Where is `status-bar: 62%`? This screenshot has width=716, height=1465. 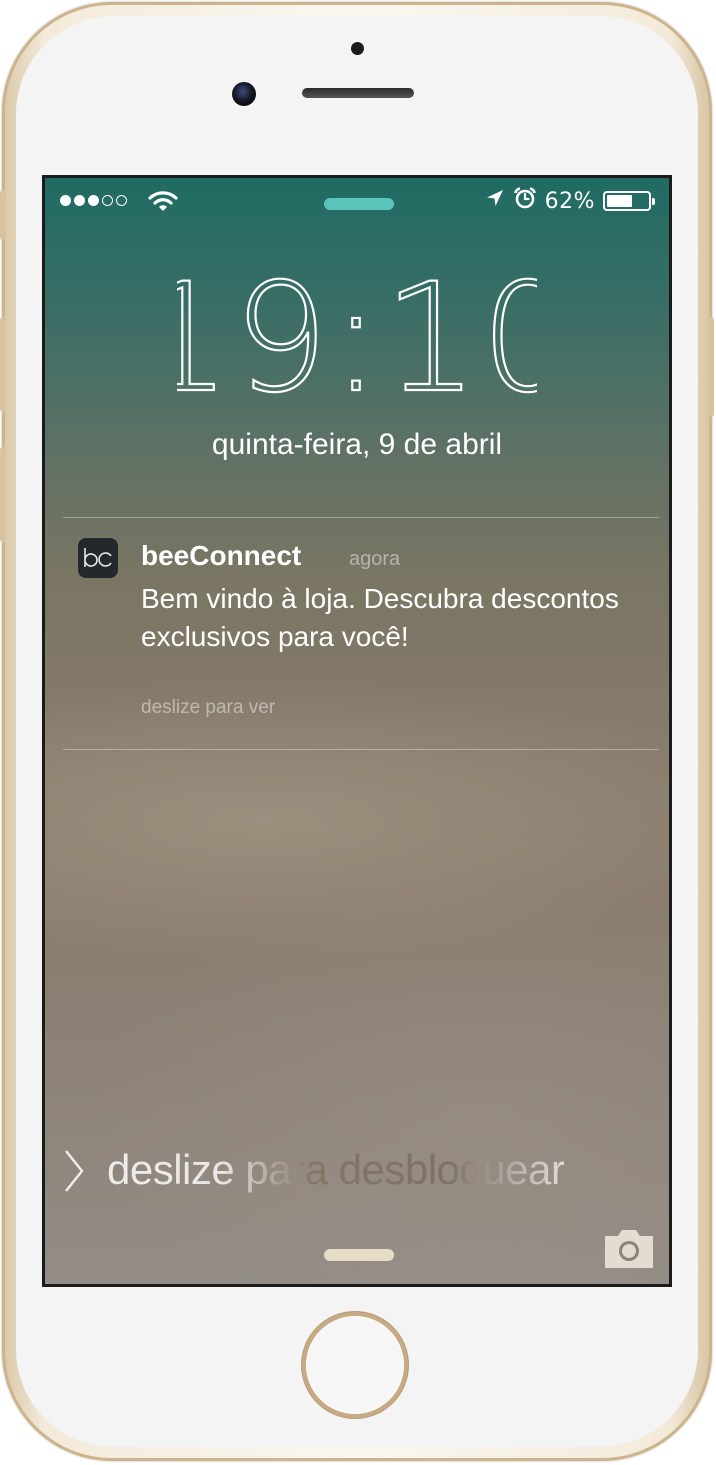
status-bar: 62% is located at coordinates (357, 200).